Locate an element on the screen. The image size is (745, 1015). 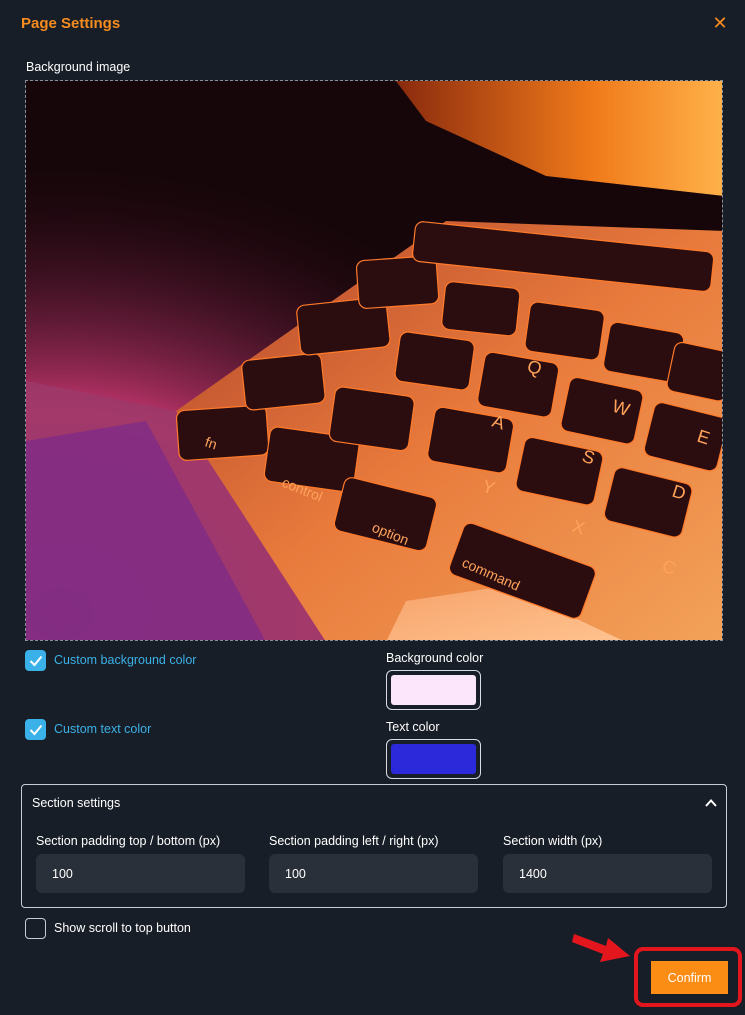
padding-left-right-input is located at coordinates (373, 873).